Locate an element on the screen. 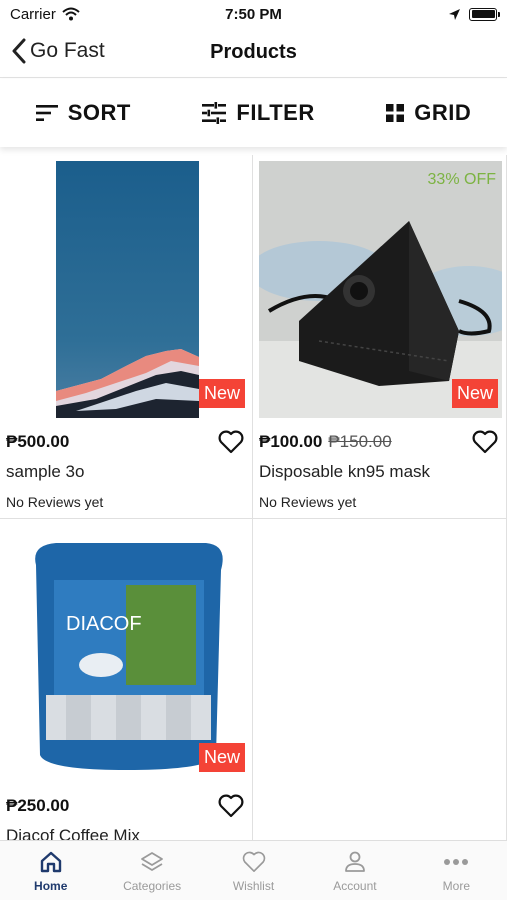  tab-home: Home is located at coordinates (50, 870).